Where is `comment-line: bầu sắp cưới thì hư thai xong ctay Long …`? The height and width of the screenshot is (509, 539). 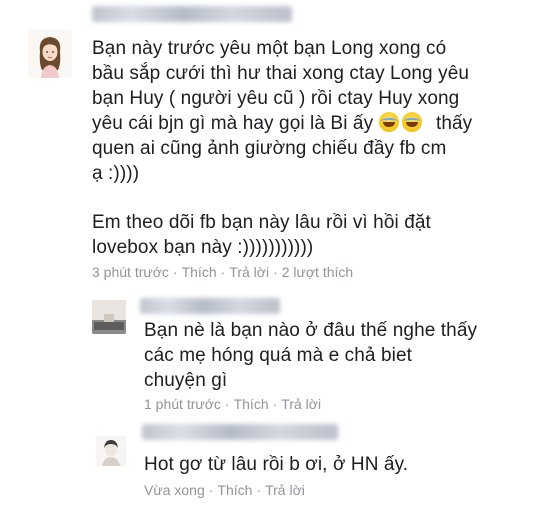
comment-line: bầu sắp cưới thì hư thai xong ctay Long … is located at coordinates (281, 73).